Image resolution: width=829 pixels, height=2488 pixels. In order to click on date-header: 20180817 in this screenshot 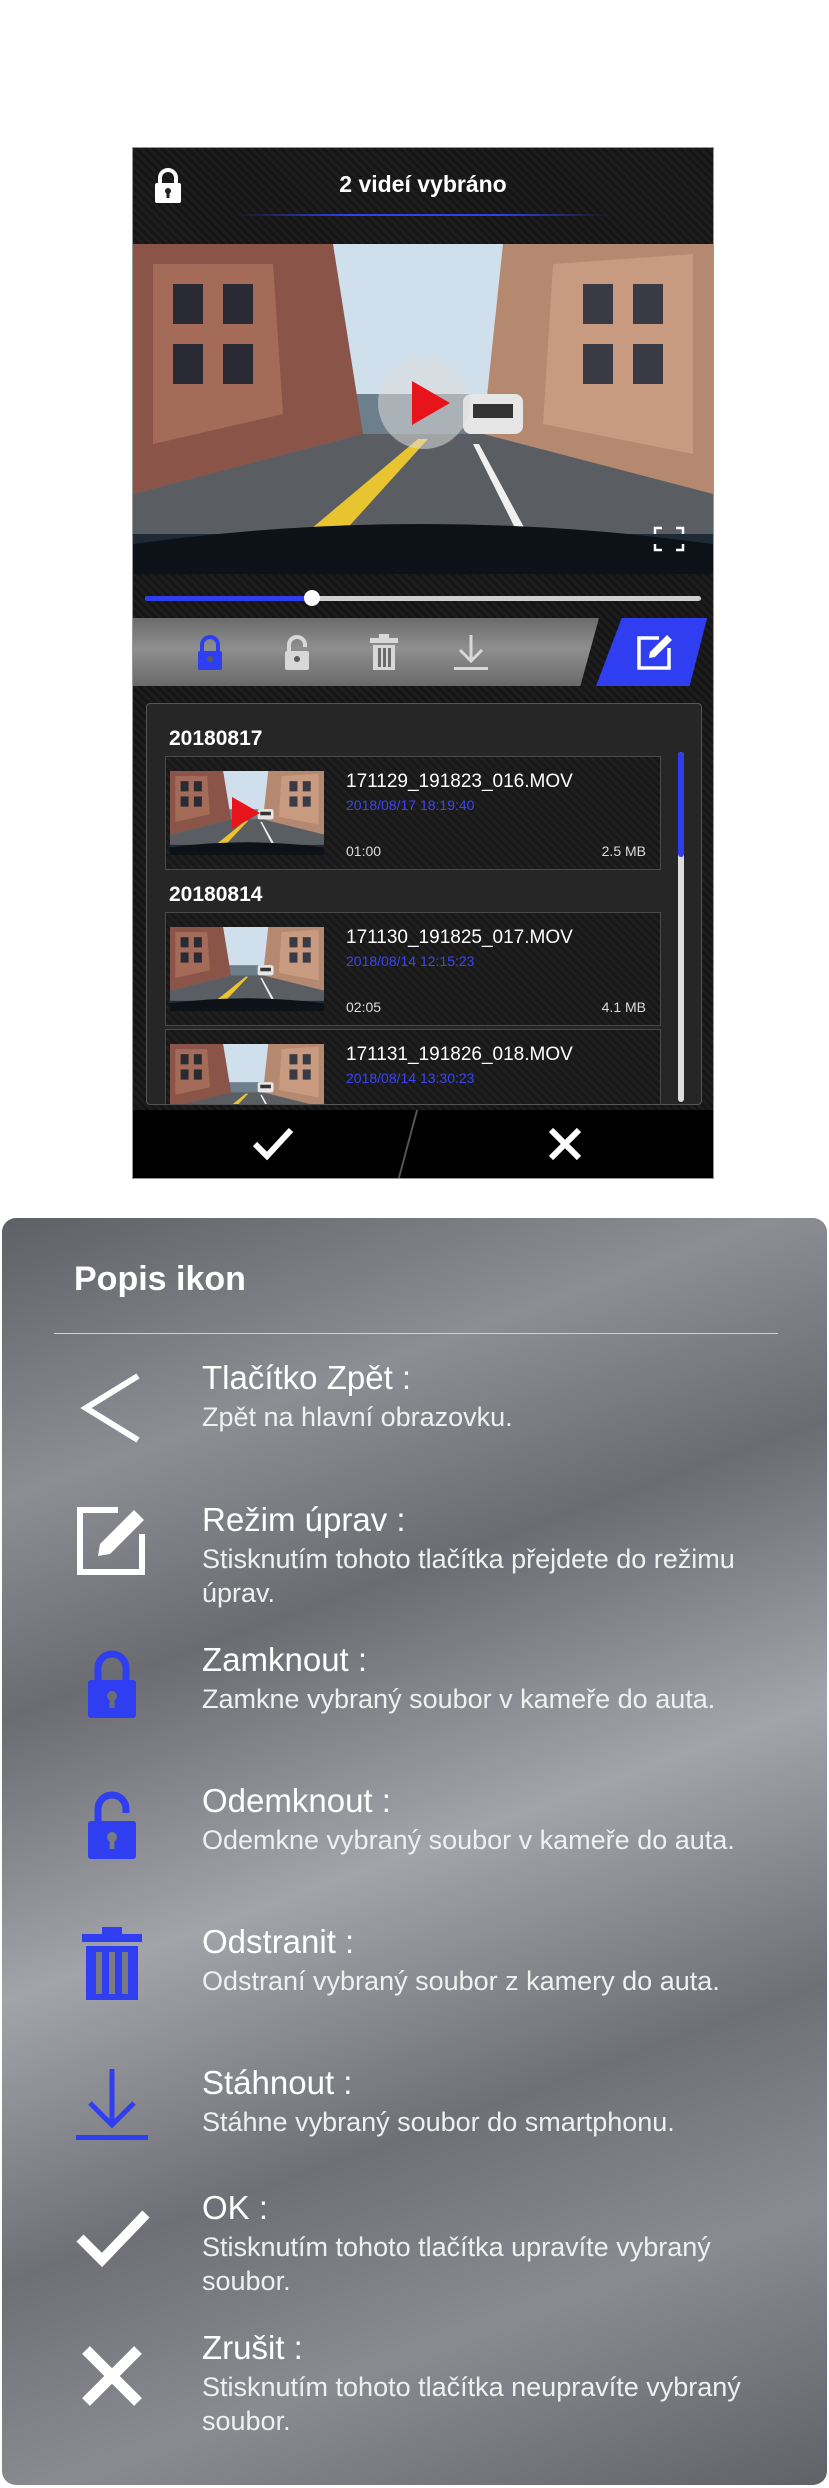, I will do `click(216, 738)`.